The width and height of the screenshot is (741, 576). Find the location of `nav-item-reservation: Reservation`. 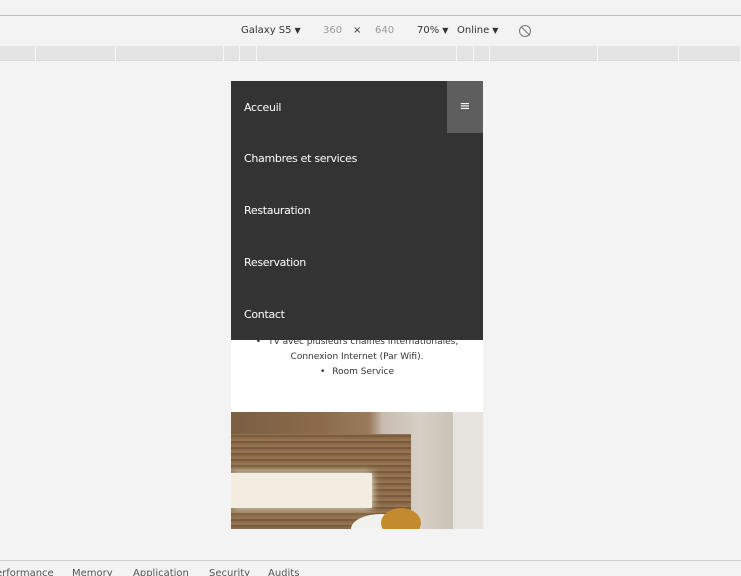

nav-item-reservation: Reservation is located at coordinates (275, 262).